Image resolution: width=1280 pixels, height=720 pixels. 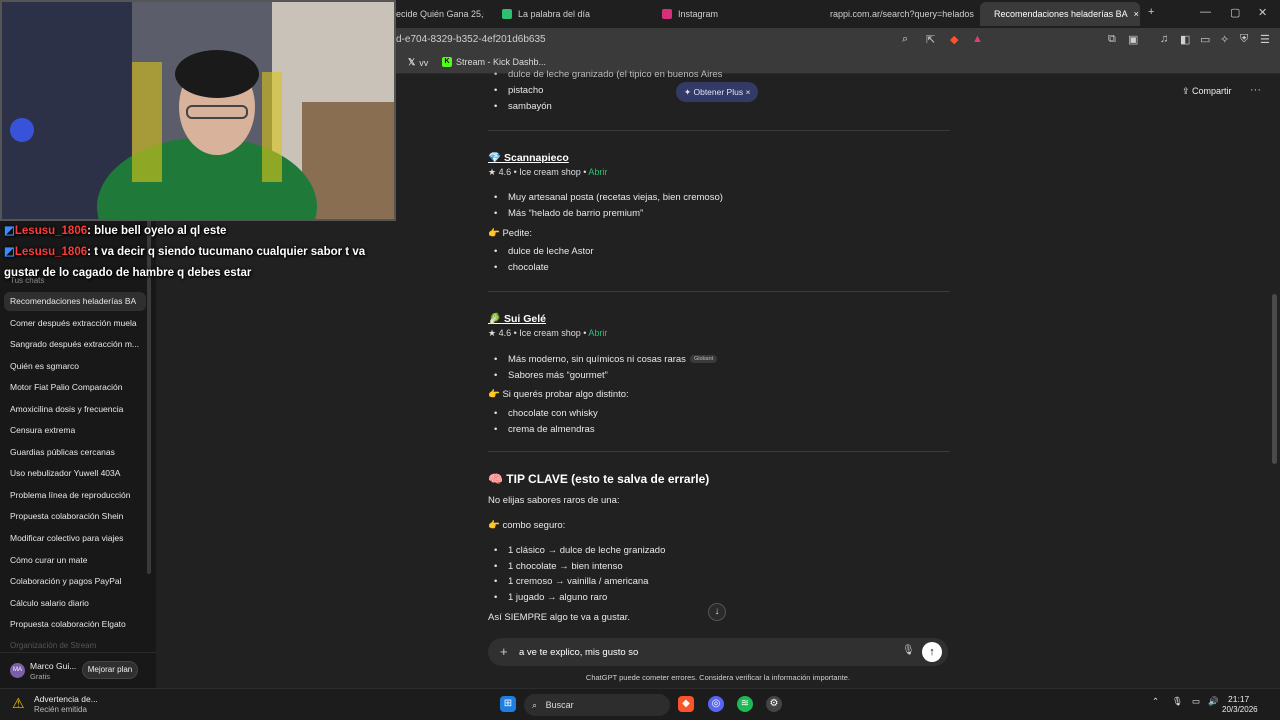 What do you see at coordinates (932, 652) in the screenshot?
I see `send-button: ↑` at bounding box center [932, 652].